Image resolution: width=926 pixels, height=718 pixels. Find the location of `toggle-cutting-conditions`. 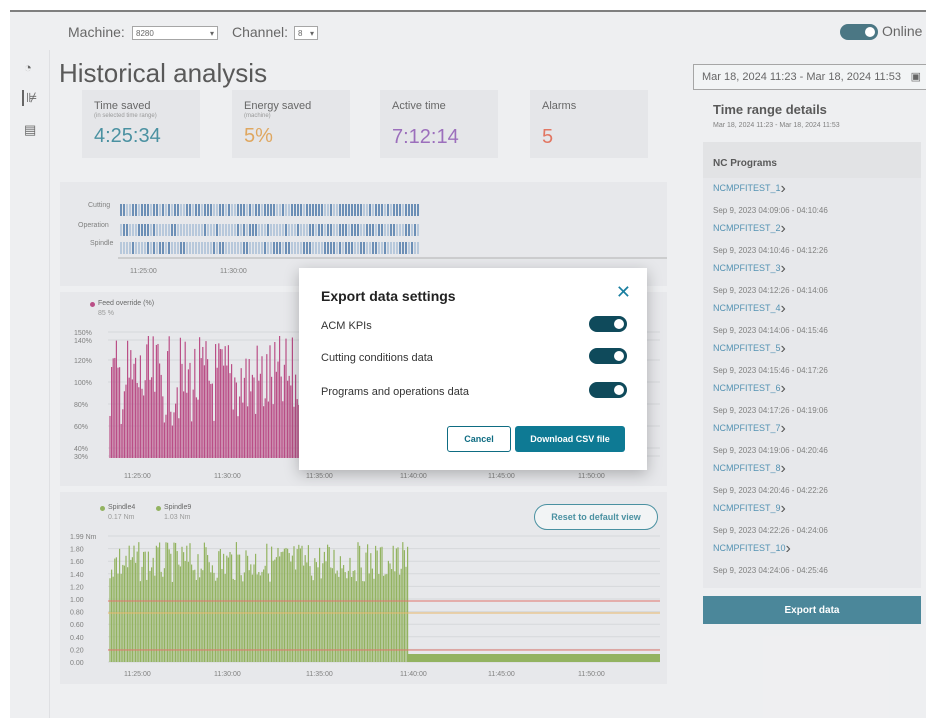

toggle-cutting-conditions is located at coordinates (608, 356).